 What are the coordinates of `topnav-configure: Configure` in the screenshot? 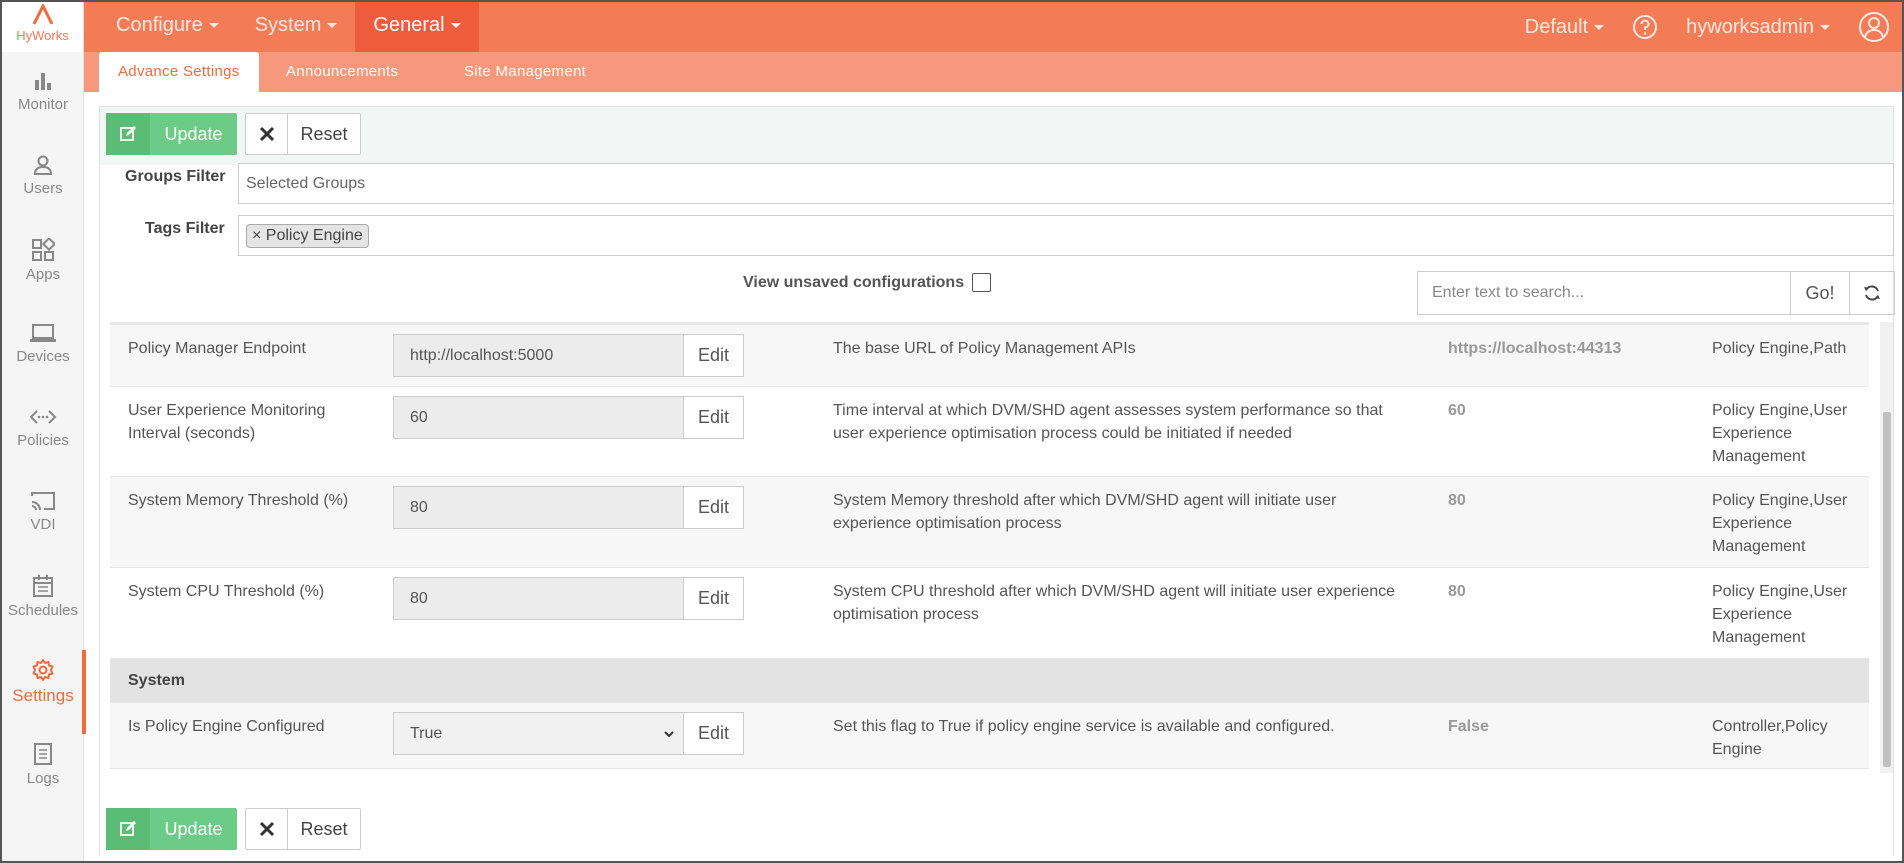 It's located at (160, 27).